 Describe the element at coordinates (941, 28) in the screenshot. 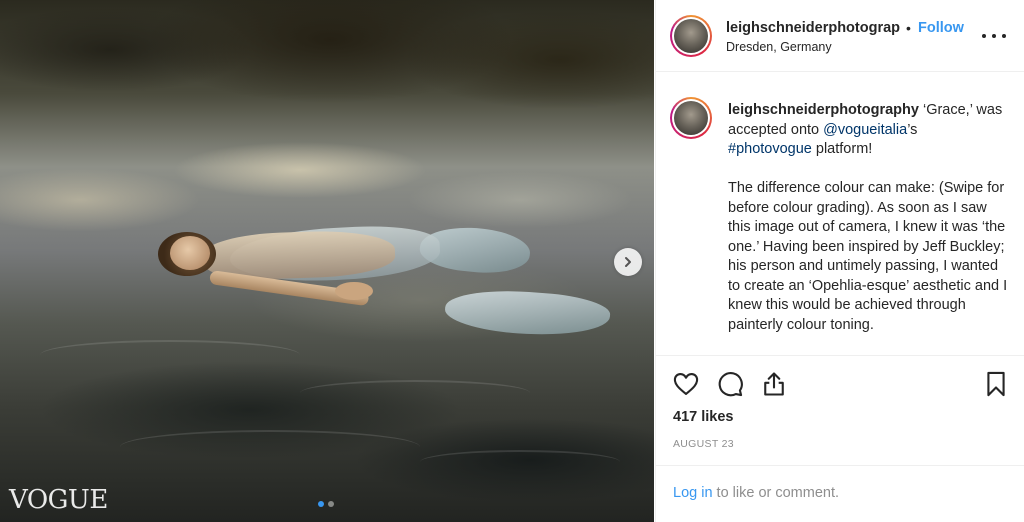

I see `follow-button: Follow` at that location.